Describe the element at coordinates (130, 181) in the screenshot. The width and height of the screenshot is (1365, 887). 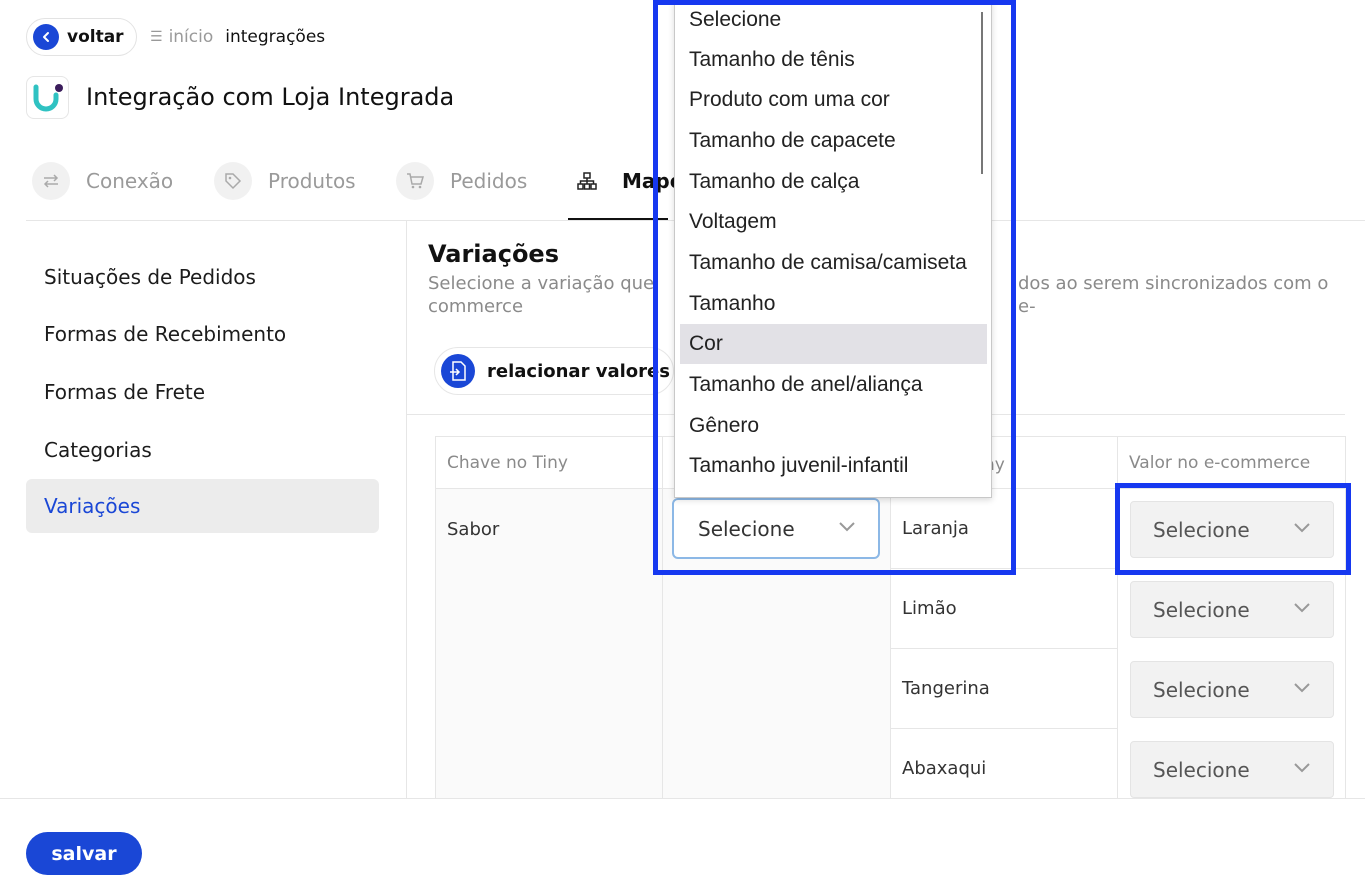
I see `tab-label: Conexão` at that location.